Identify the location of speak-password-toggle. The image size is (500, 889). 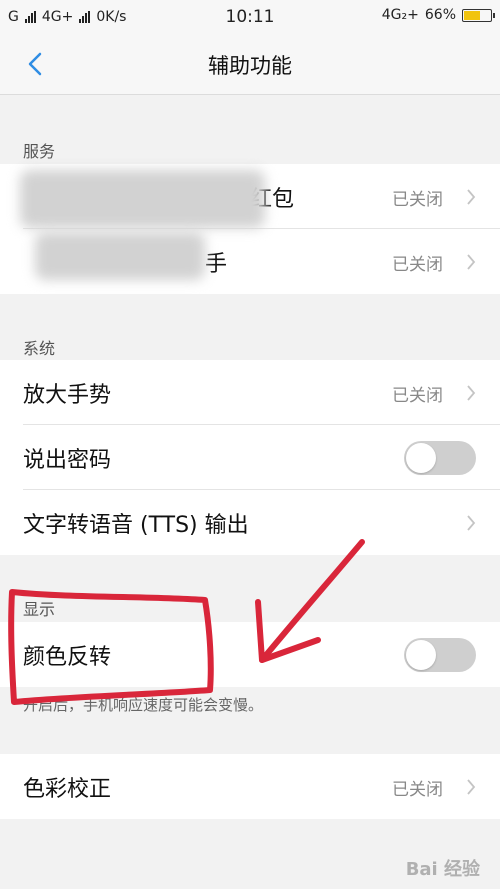
(440, 458).